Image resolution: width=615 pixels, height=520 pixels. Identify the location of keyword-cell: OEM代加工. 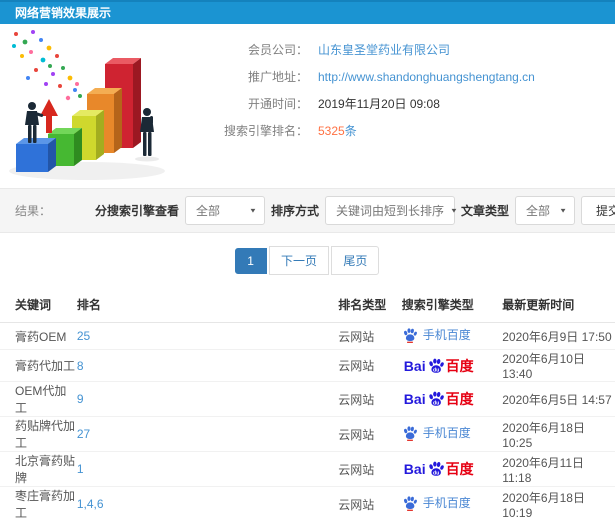
(38, 399).